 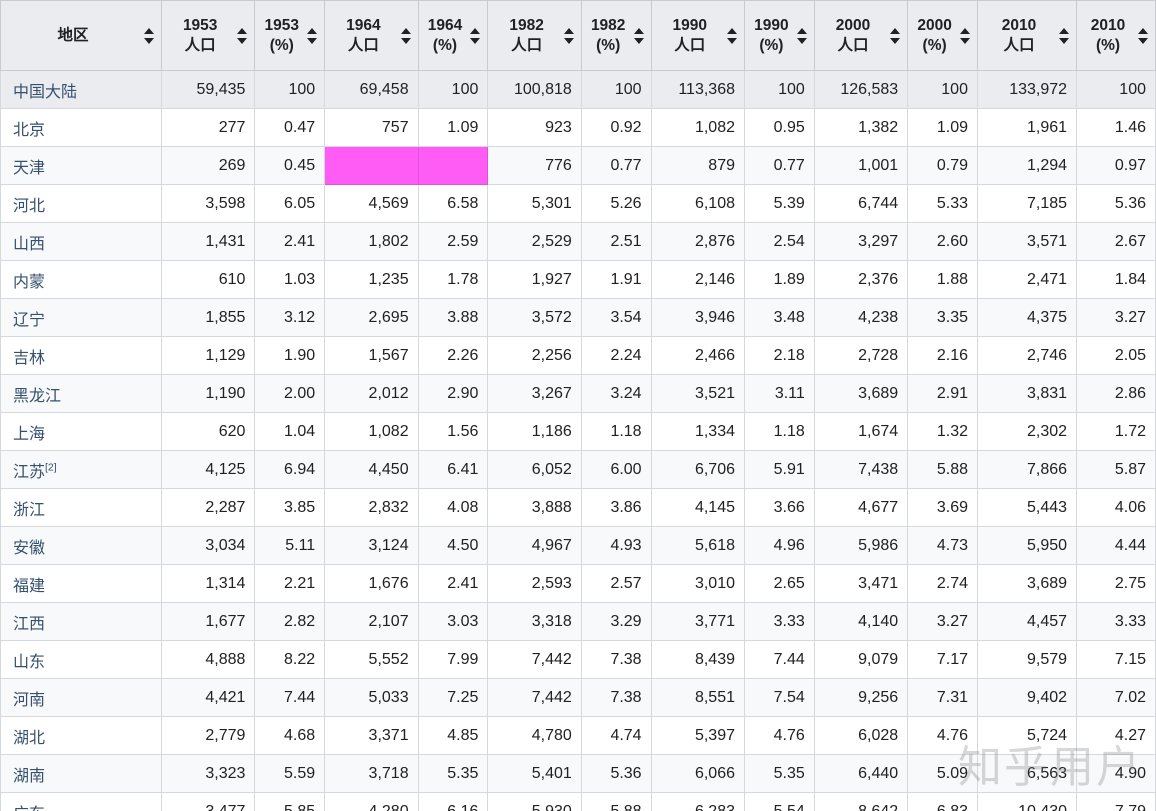 What do you see at coordinates (779, 89) in the screenshot?
I see `data-cell: 100` at bounding box center [779, 89].